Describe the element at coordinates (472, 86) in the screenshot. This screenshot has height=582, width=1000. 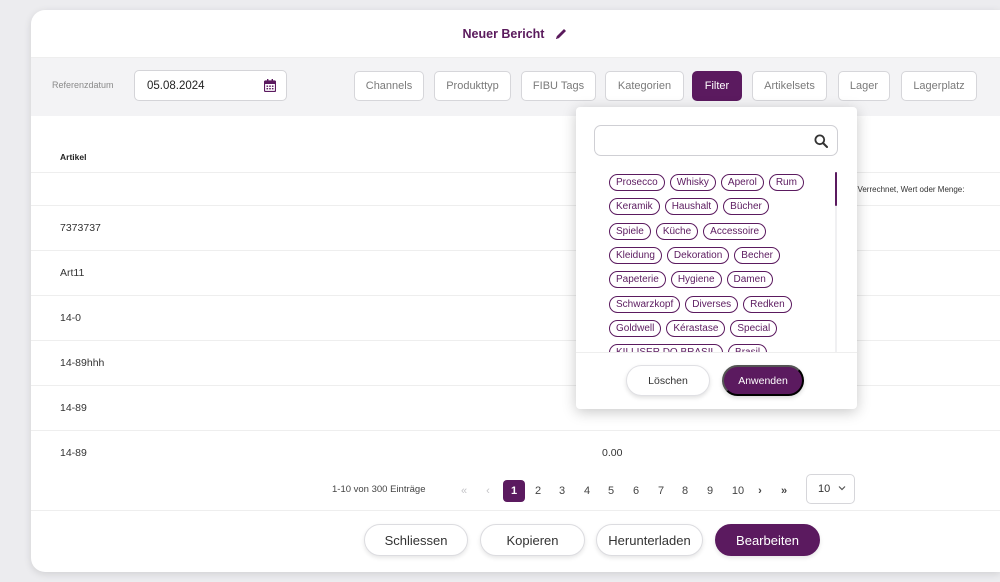
I see `produkttyp-button: Produkttyp` at that location.